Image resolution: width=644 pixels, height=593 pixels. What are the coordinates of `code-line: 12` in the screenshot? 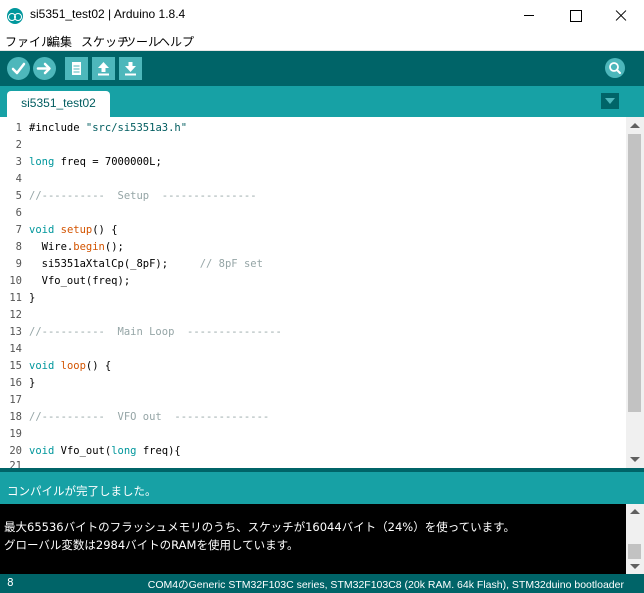 It's located at (313, 315).